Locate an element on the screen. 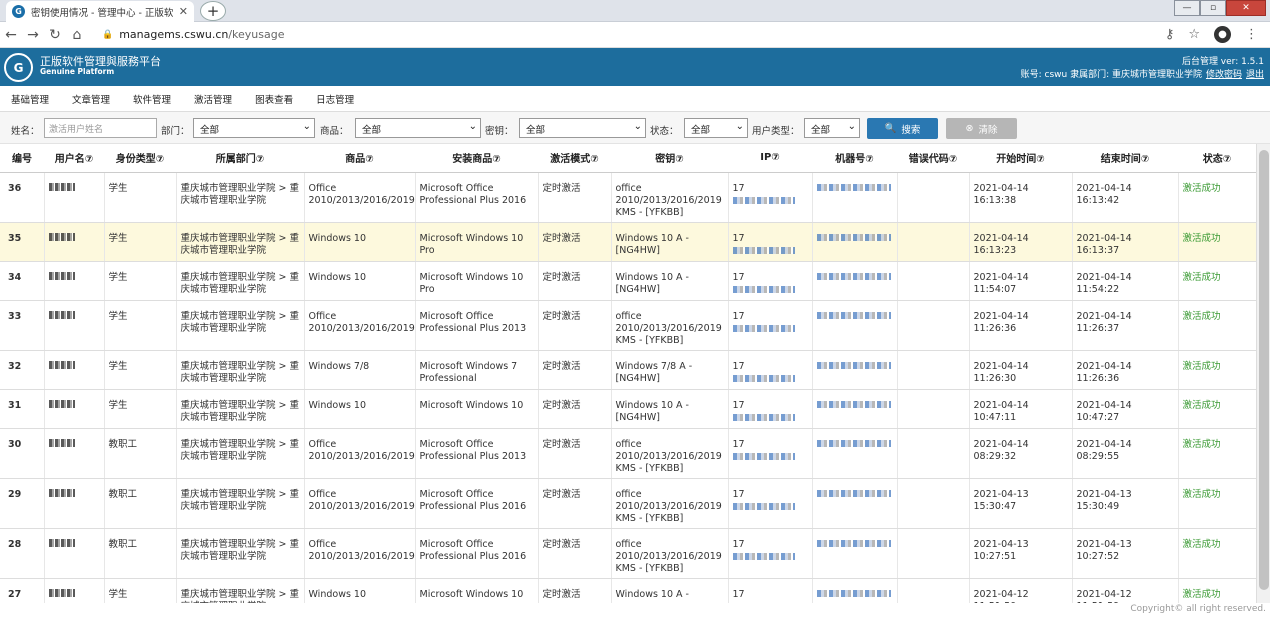 This screenshot has height=621, width=1270. brand-subtitle: Genuine Platform is located at coordinates (77, 72).